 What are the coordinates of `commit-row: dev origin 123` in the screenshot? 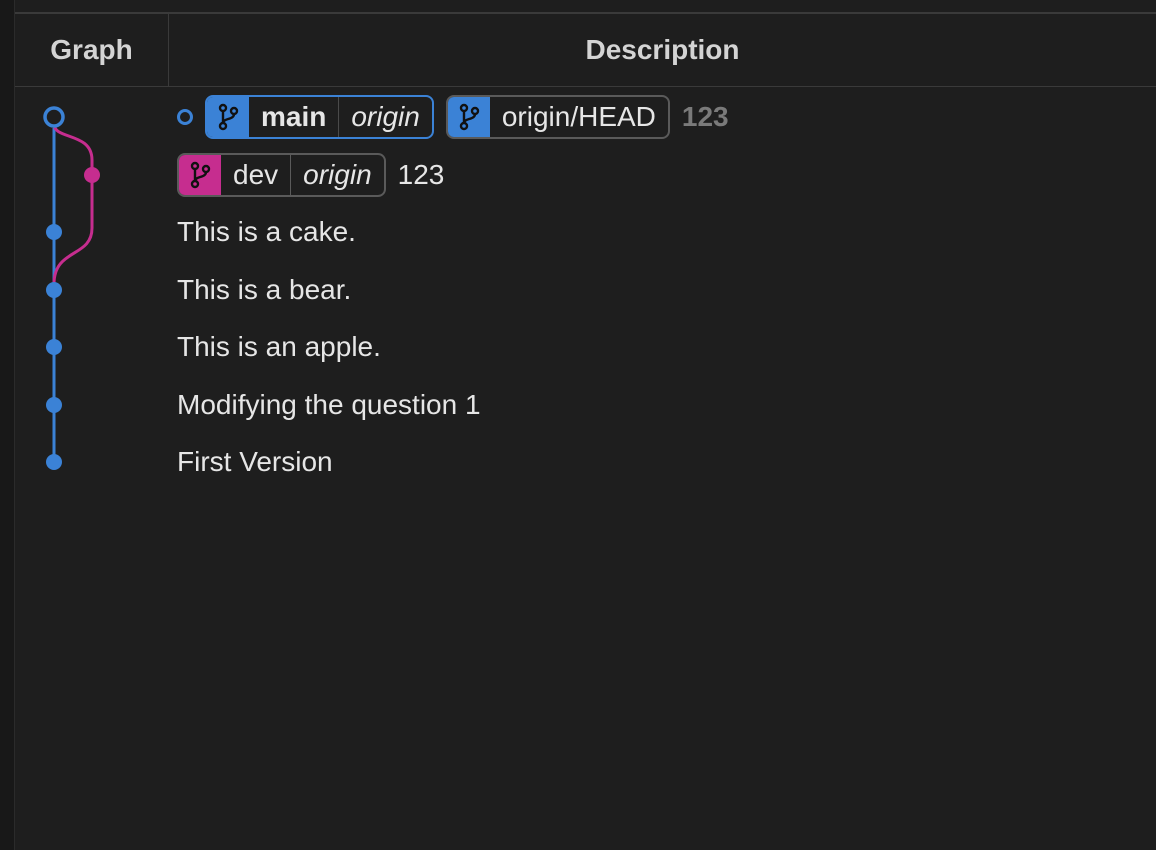 It's located at (310, 175).